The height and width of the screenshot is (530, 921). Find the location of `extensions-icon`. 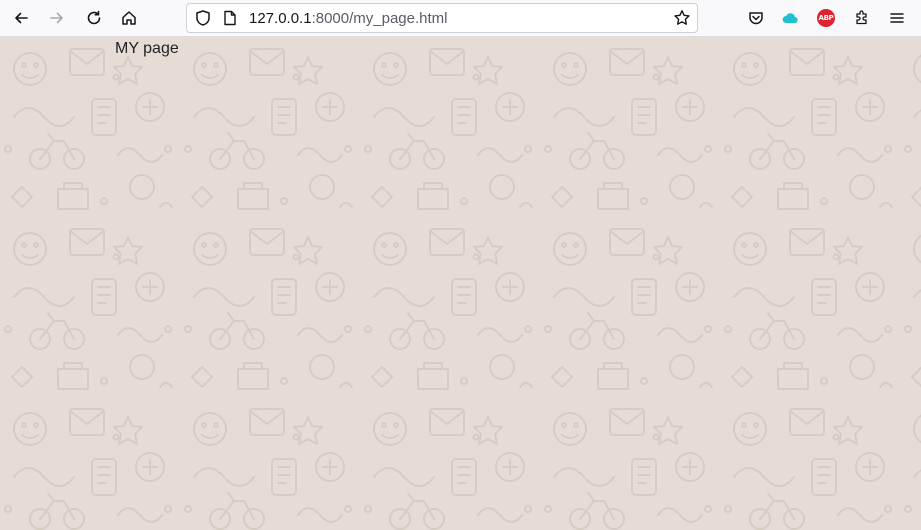

extensions-icon is located at coordinates (861, 17).